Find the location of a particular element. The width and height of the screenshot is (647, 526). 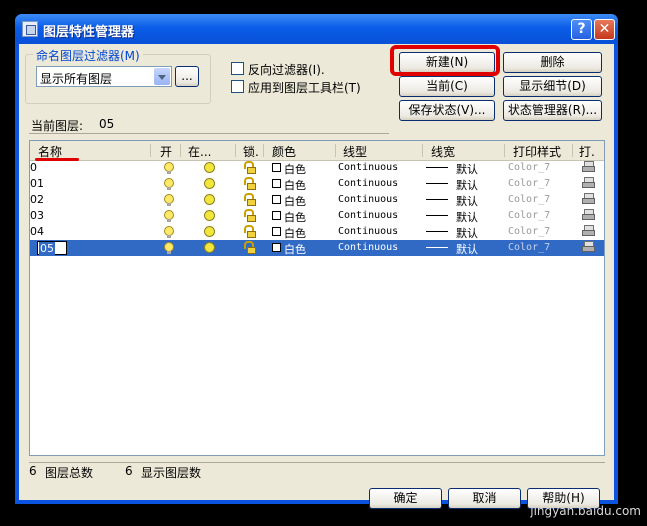

window-title: 图层特性管理器 is located at coordinates (89, 32).